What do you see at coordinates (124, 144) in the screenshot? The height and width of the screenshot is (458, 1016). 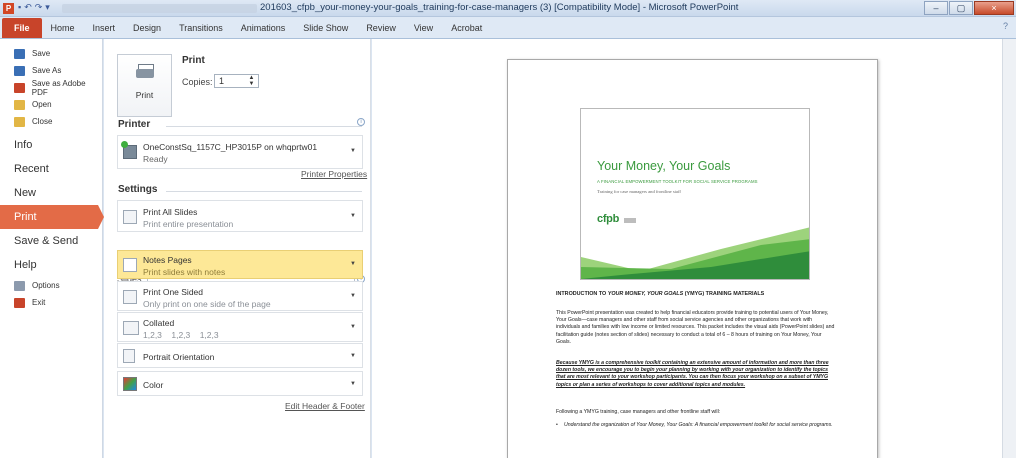 I see `printer-ready-icon` at bounding box center [124, 144].